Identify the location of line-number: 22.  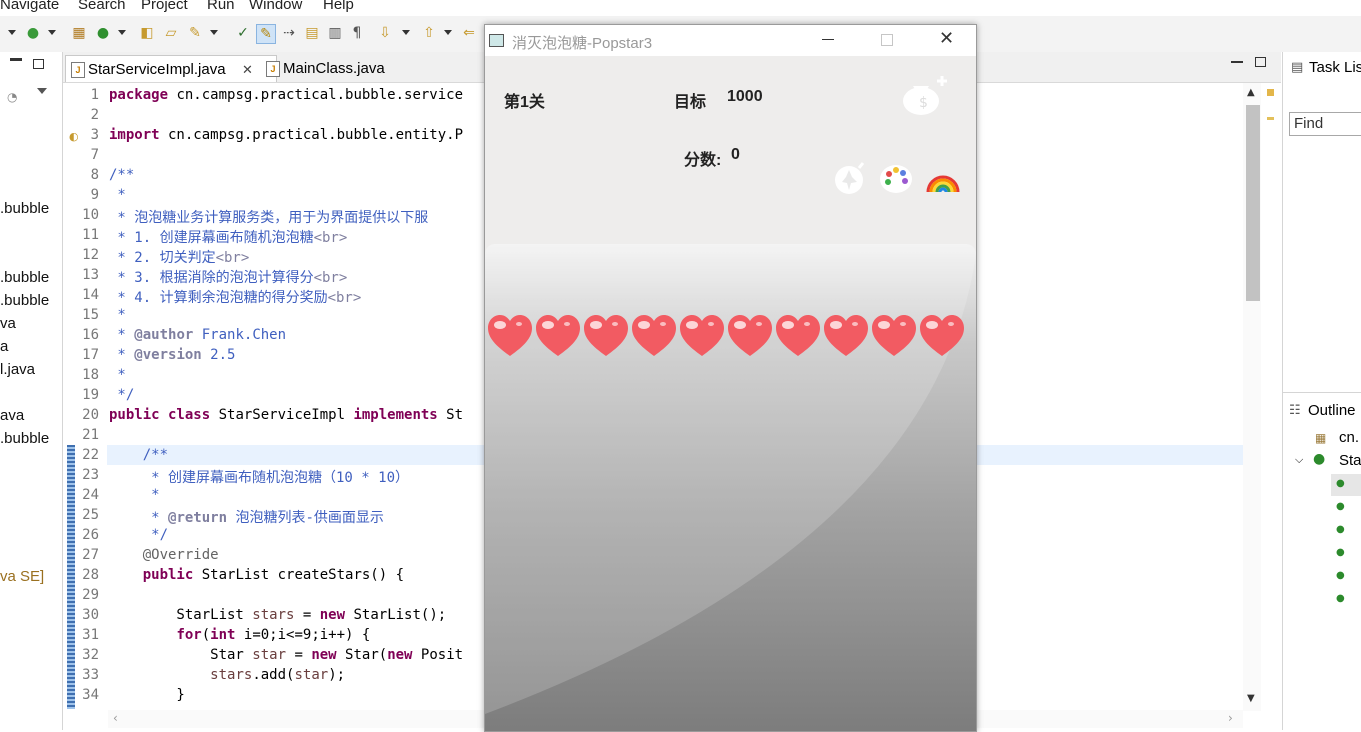
(90, 455).